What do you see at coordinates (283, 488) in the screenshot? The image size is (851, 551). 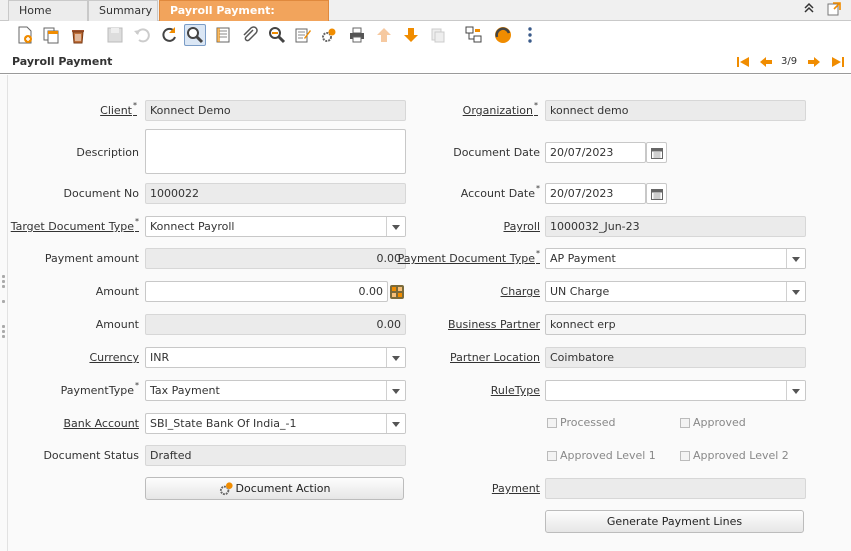 I see `document-action-label: Document Action` at bounding box center [283, 488].